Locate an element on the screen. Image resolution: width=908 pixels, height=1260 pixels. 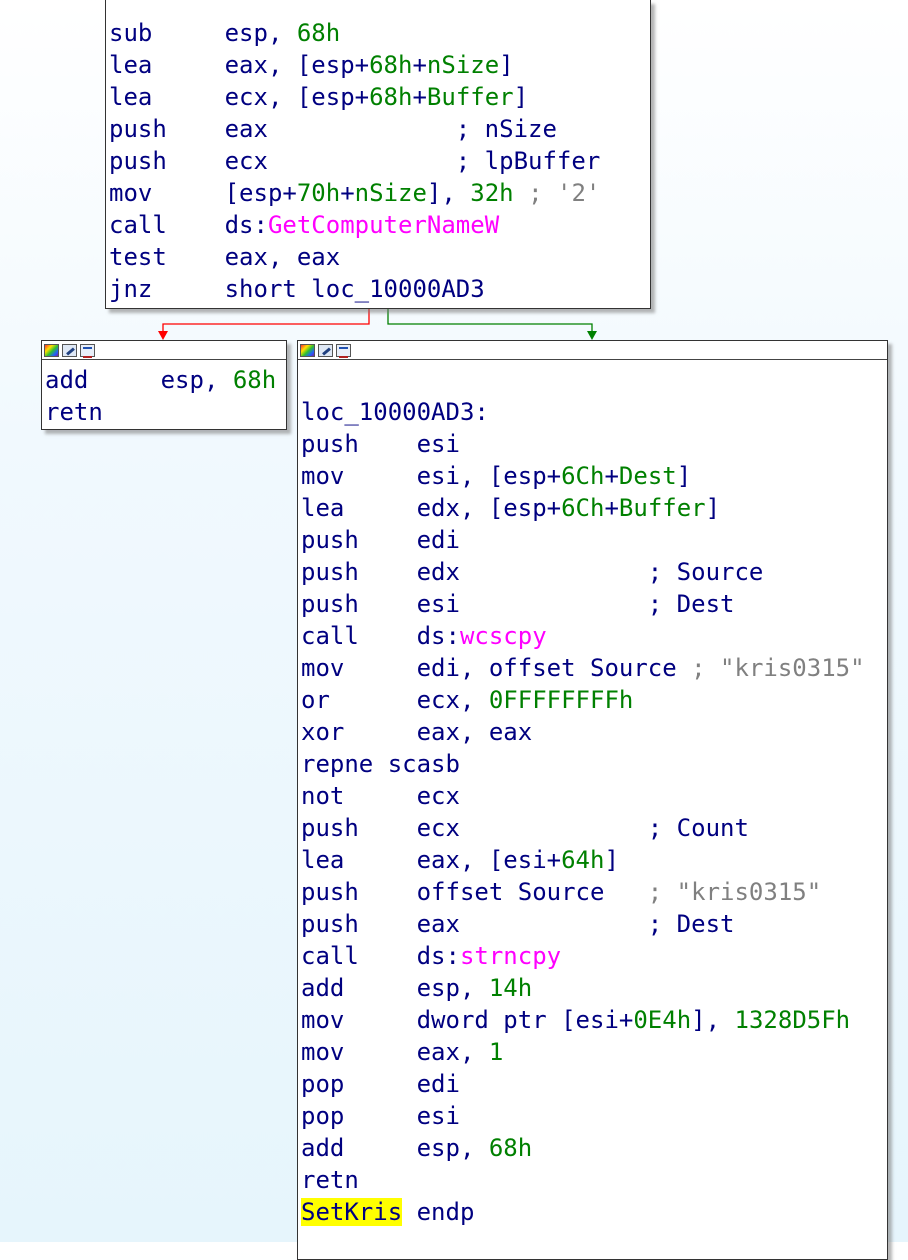
instruction-line: lea eax, [esp+68h+nSize] is located at coordinates (379, 65).